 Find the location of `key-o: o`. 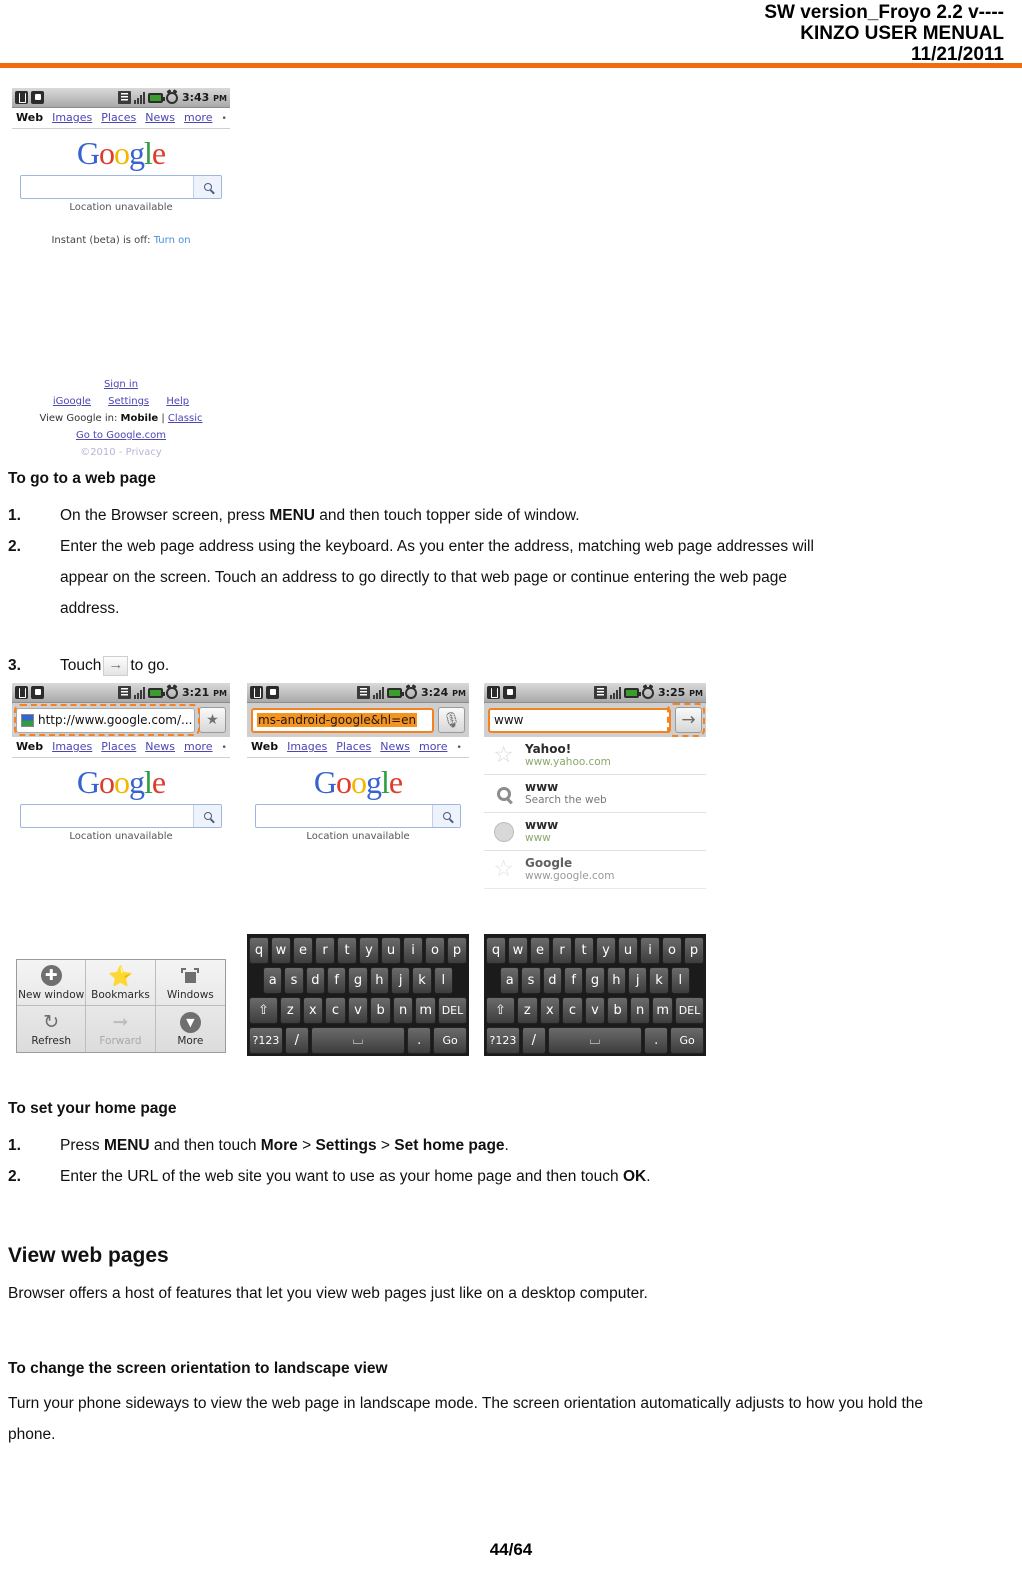

key-o: o is located at coordinates (435, 950).